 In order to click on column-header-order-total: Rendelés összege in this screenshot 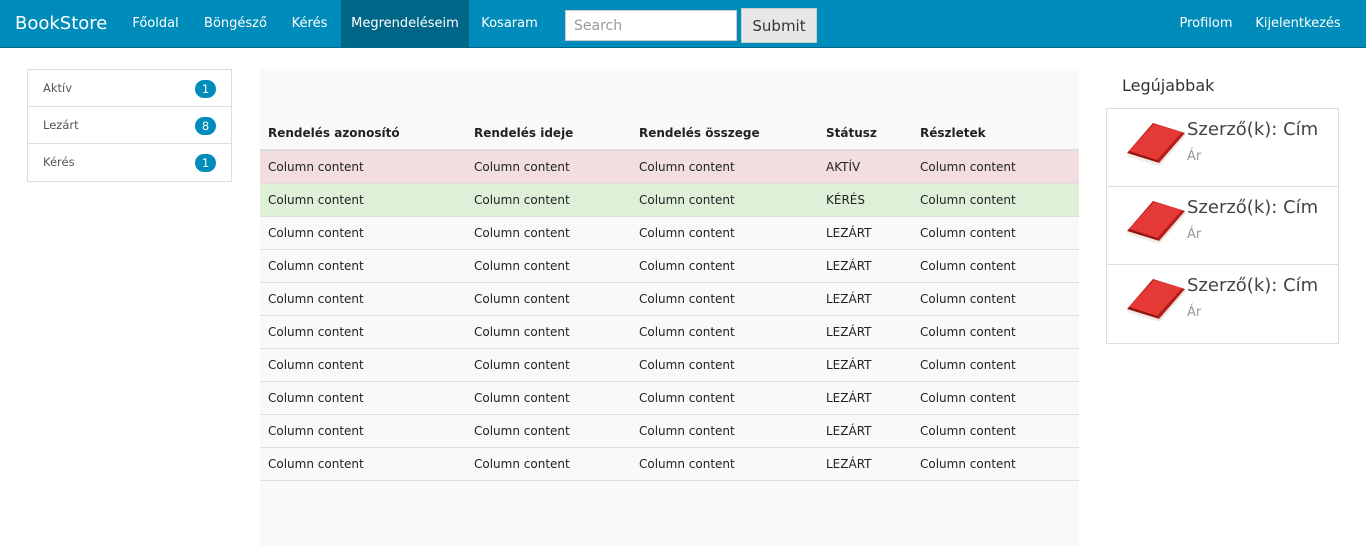, I will do `click(724, 134)`.